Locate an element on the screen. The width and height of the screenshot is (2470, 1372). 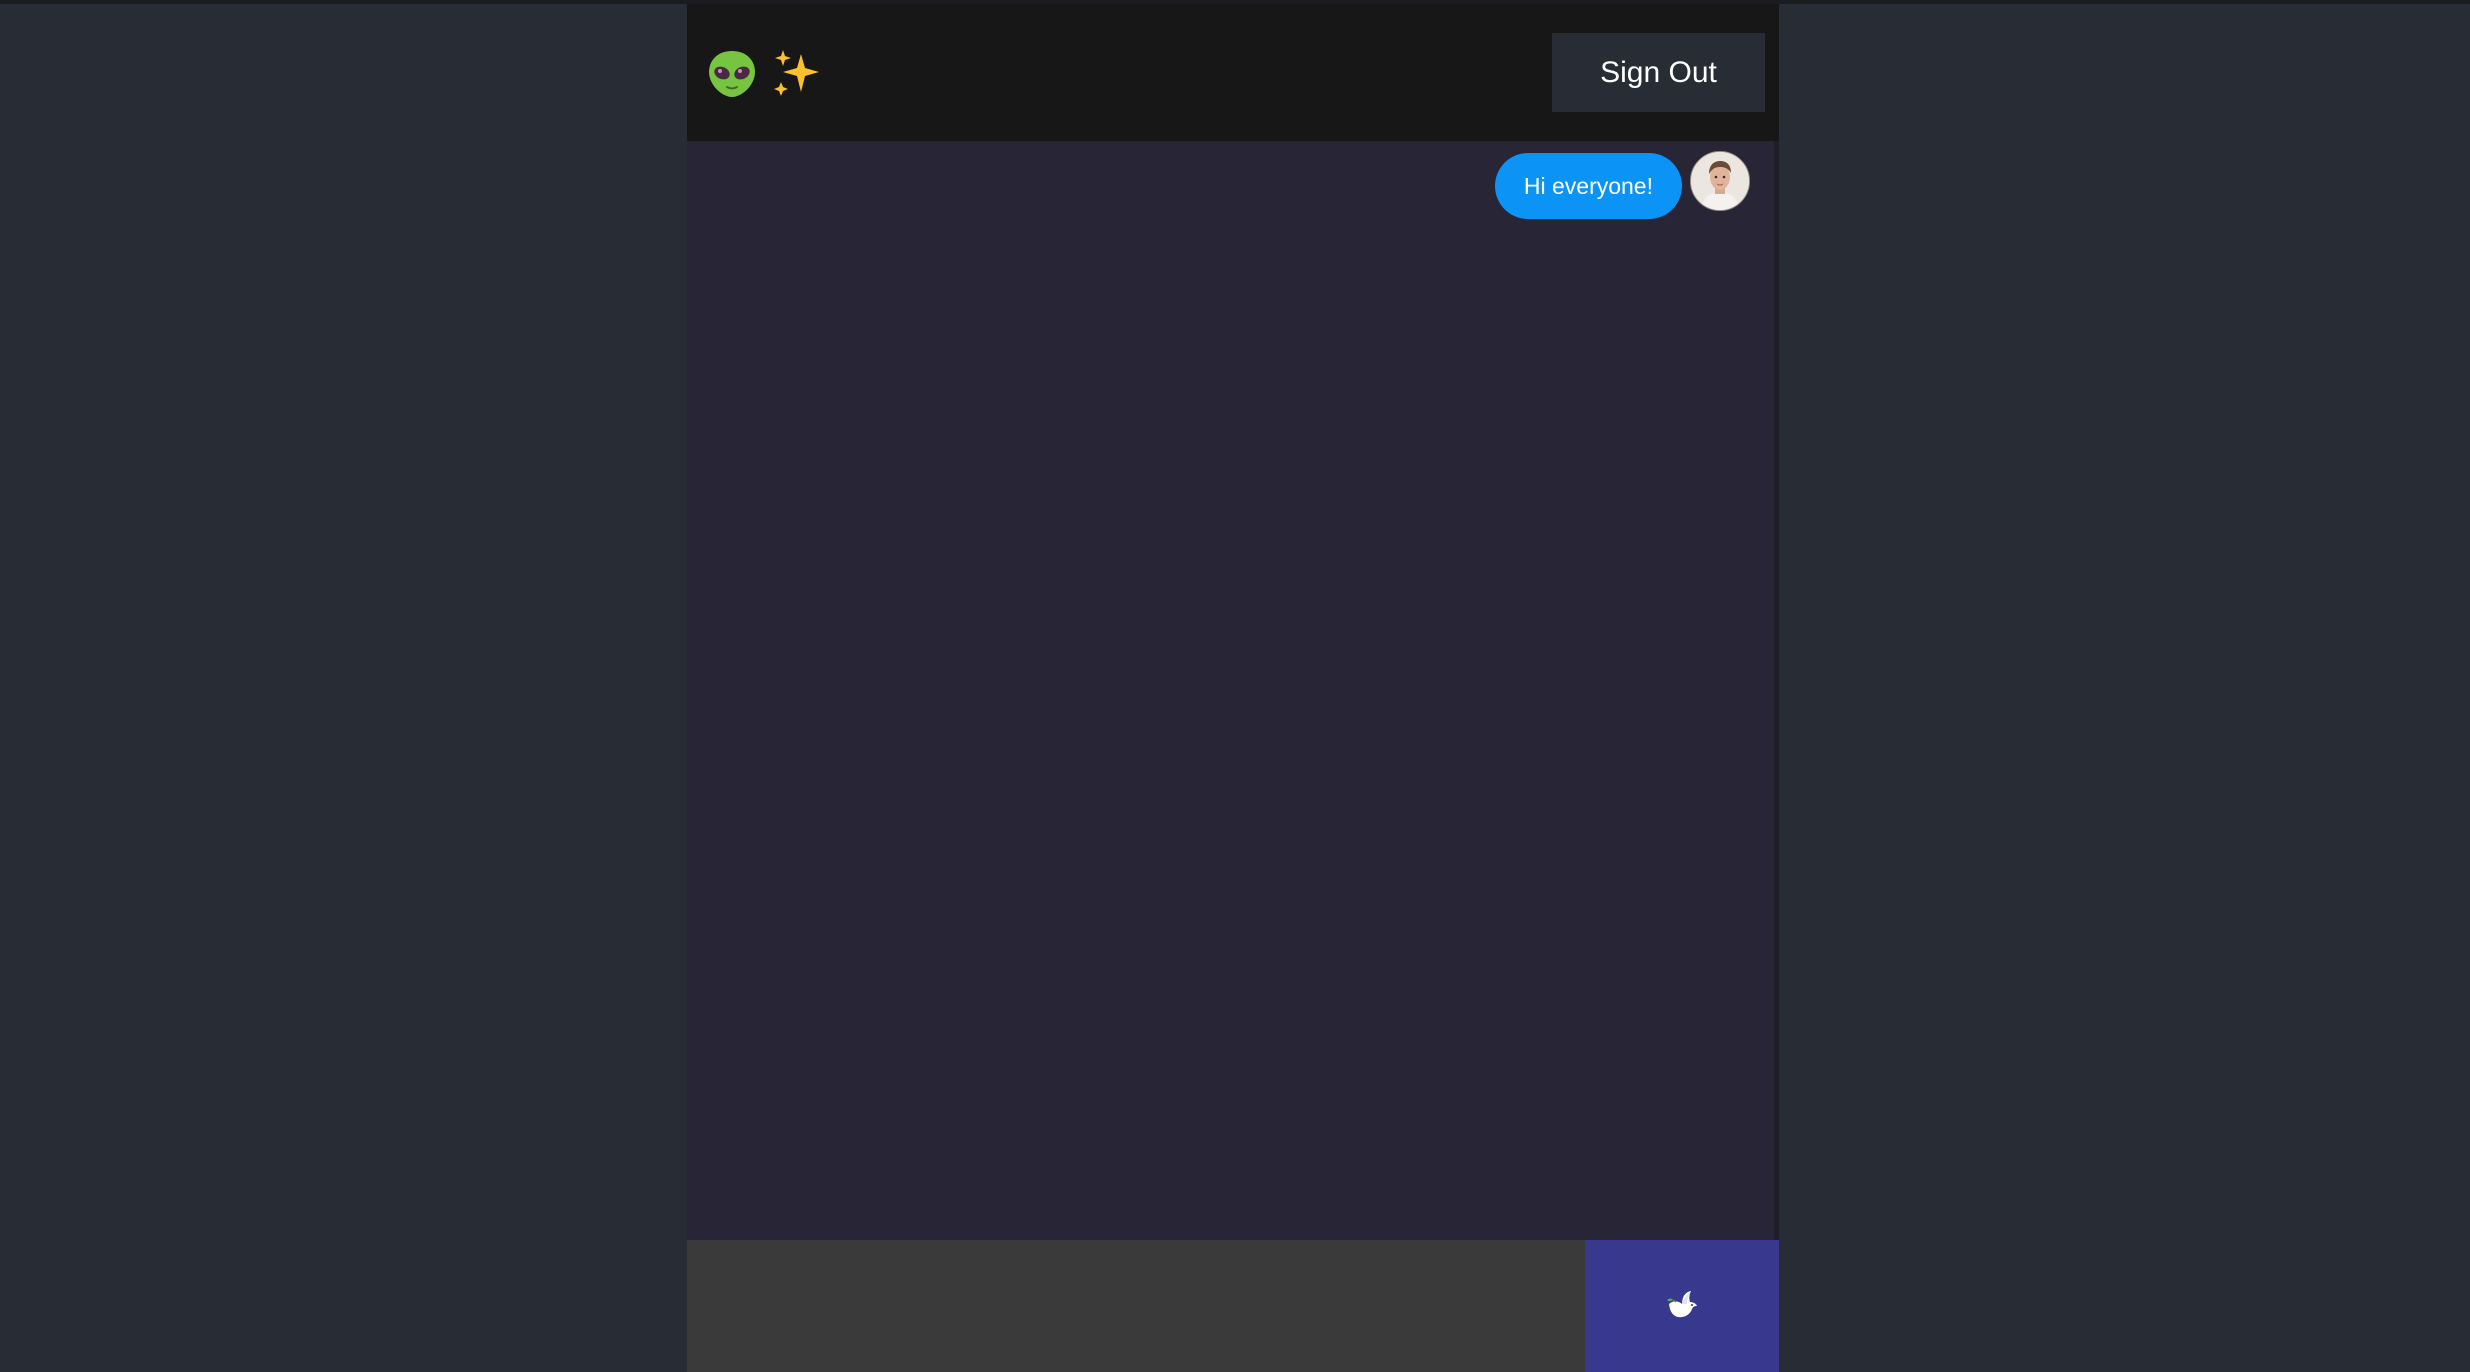
message-list-scroll-edge is located at coordinates (1776, 691).